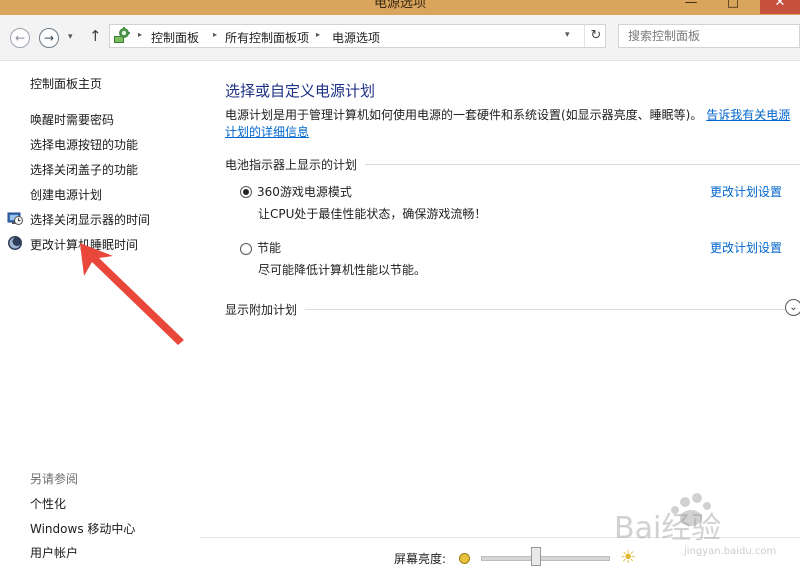 This screenshot has width=800, height=579. Describe the element at coordinates (82, 528) in the screenshot. I see `see-also-mobility-center: Windows 移动中心` at that location.